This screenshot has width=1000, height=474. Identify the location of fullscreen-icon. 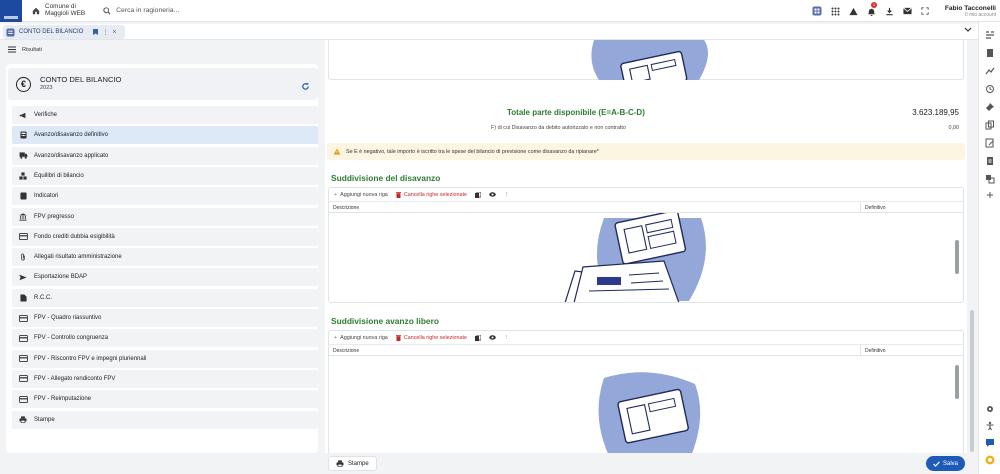
(925, 11).